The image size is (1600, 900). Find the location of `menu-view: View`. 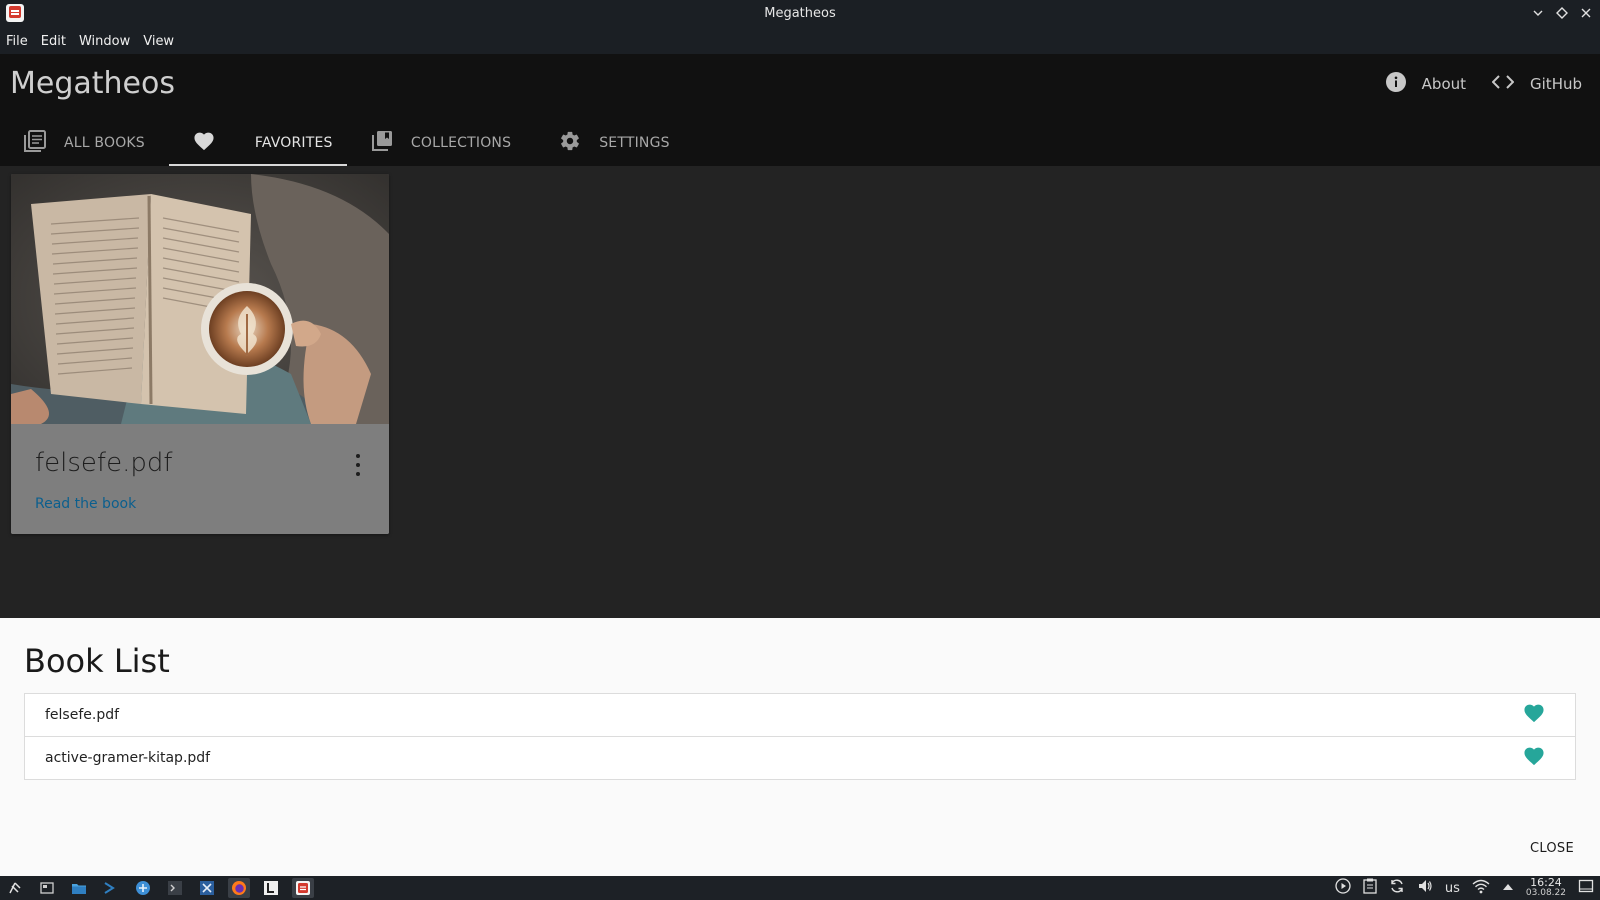

menu-view: View is located at coordinates (158, 41).